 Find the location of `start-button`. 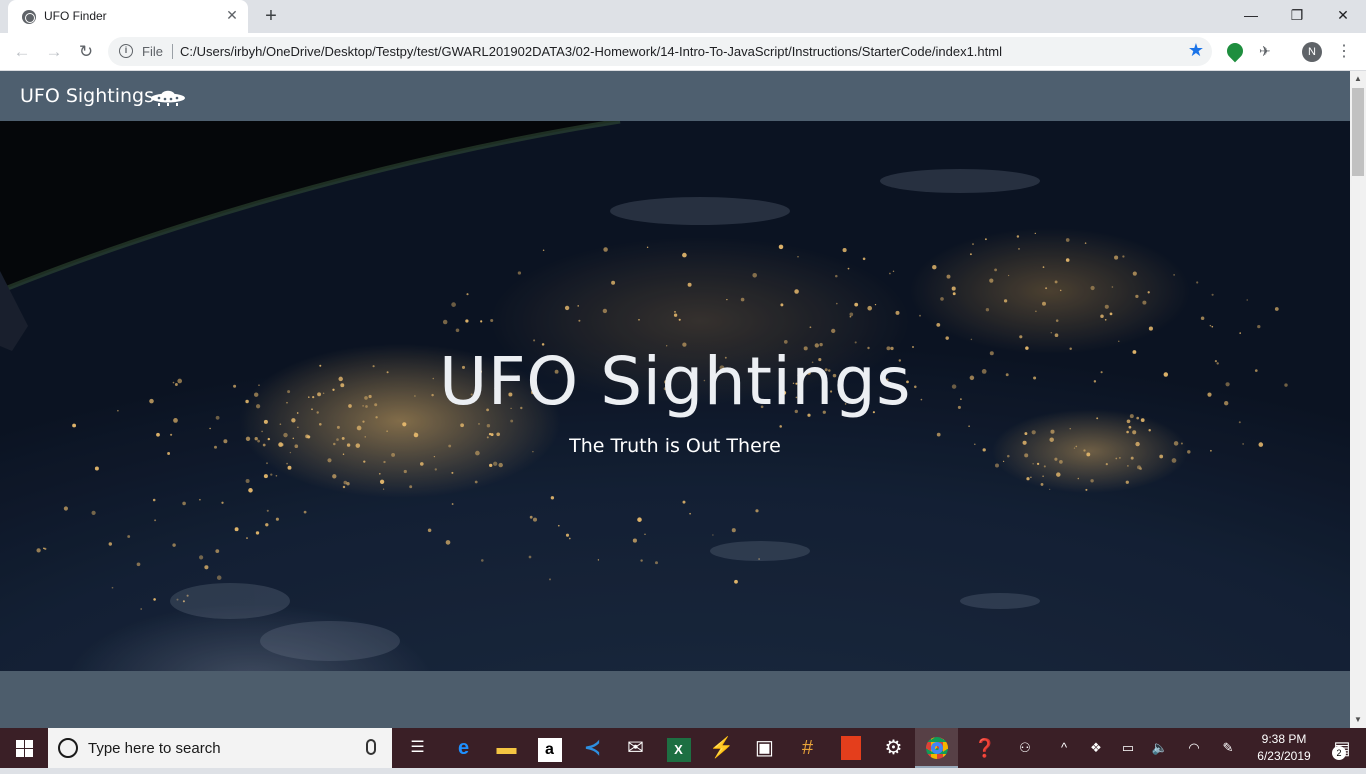

start-button is located at coordinates (24, 748).